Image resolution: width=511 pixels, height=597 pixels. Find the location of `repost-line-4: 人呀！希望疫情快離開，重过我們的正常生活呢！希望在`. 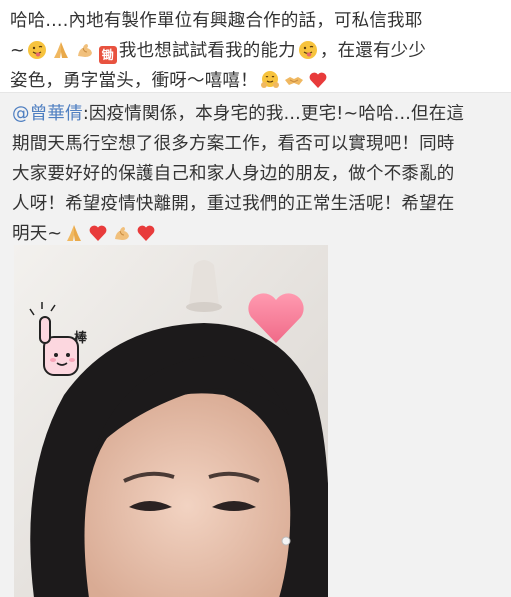

repost-line-4: 人呀！希望疫情快離開，重过我們的正常生活呢！希望在 is located at coordinates (233, 204).